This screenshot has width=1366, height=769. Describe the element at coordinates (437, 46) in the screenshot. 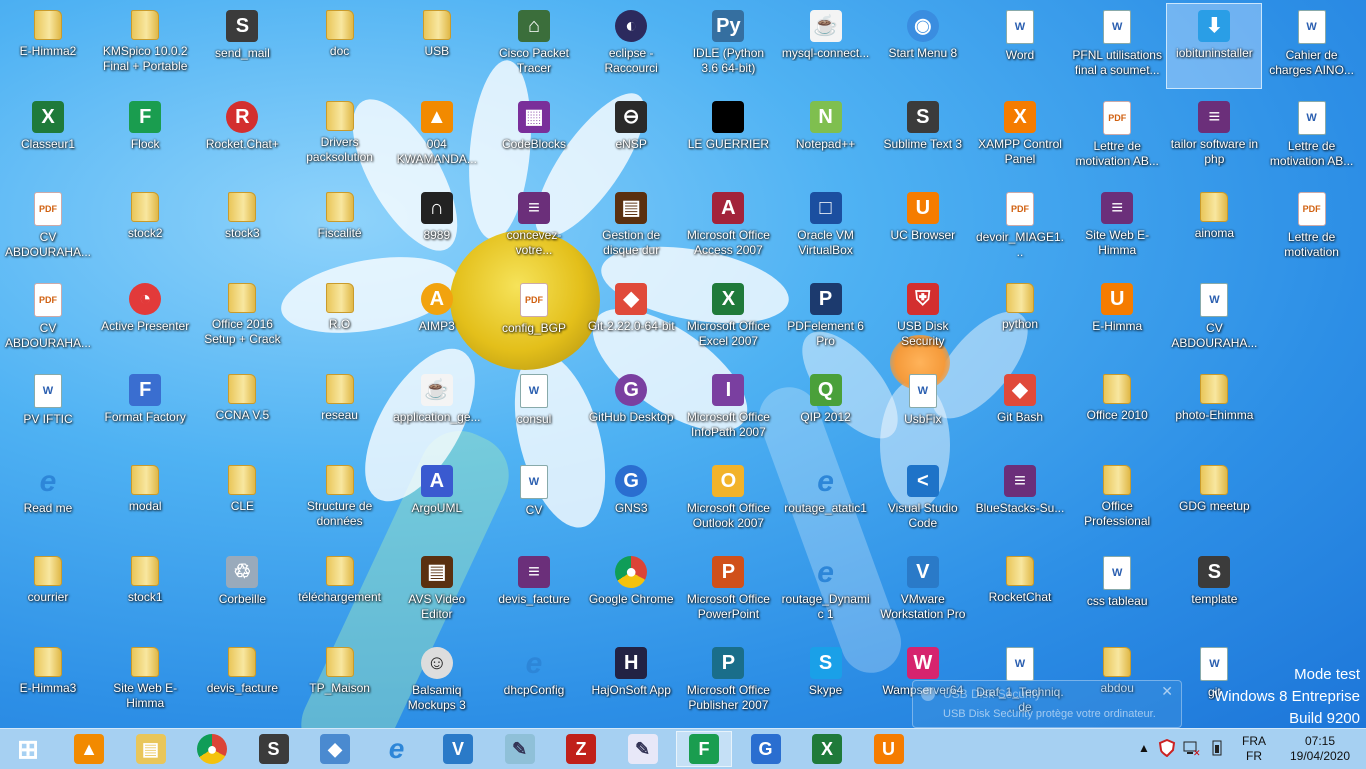

I see `desktop-icon-usb: USB` at that location.